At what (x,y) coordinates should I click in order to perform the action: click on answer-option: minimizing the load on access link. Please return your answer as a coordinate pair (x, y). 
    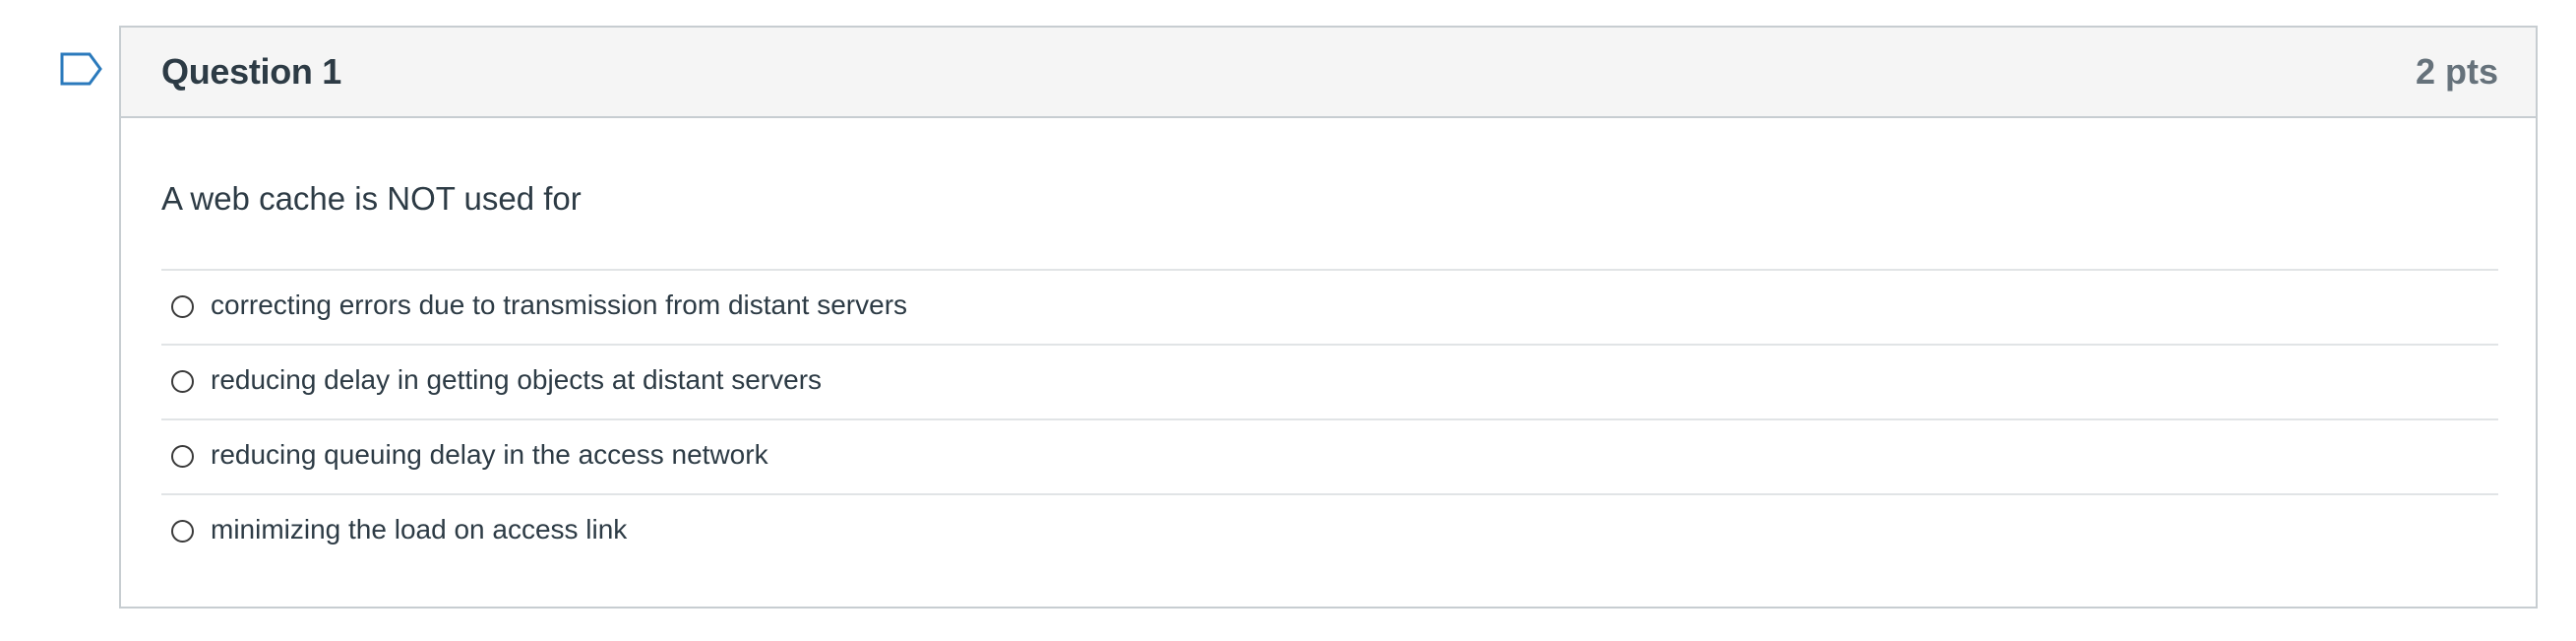
    Looking at the image, I should click on (1329, 531).